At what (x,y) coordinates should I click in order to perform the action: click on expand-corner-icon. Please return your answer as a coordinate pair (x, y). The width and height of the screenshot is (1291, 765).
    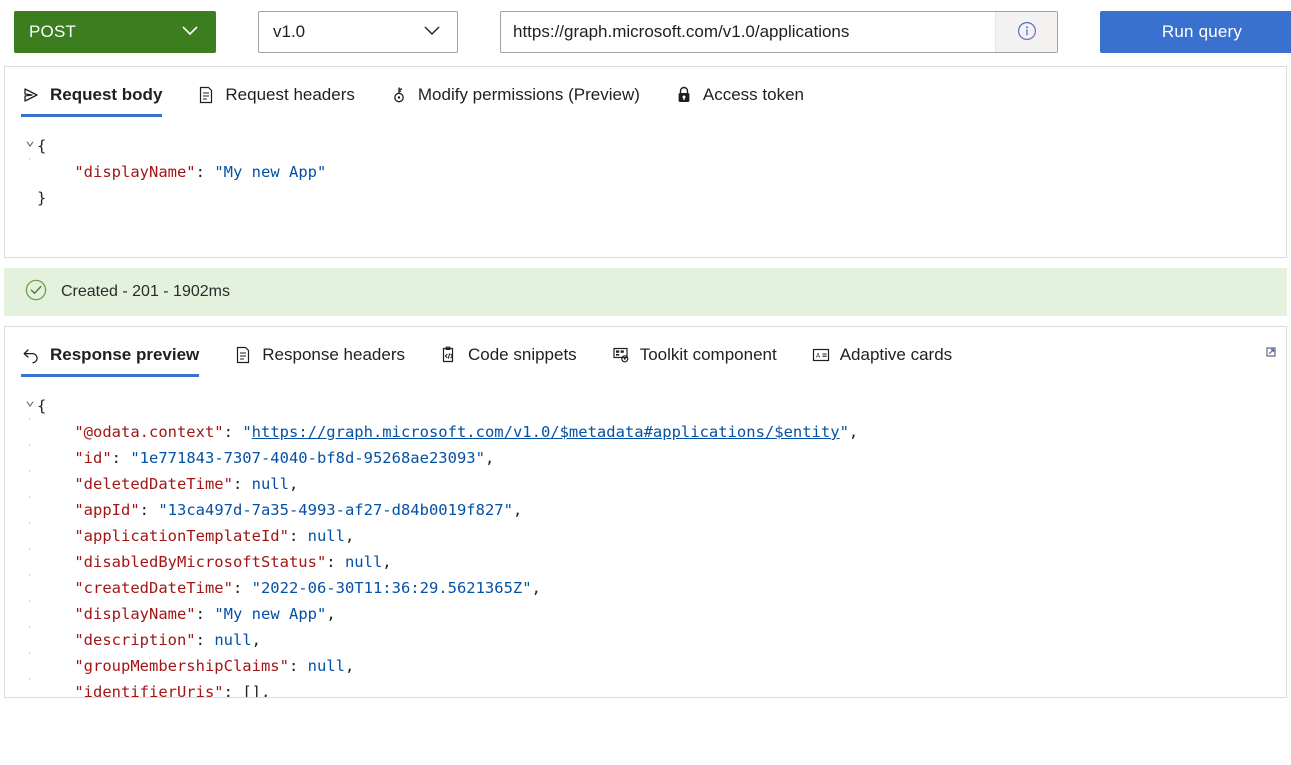
    Looking at the image, I should click on (1275, 356).